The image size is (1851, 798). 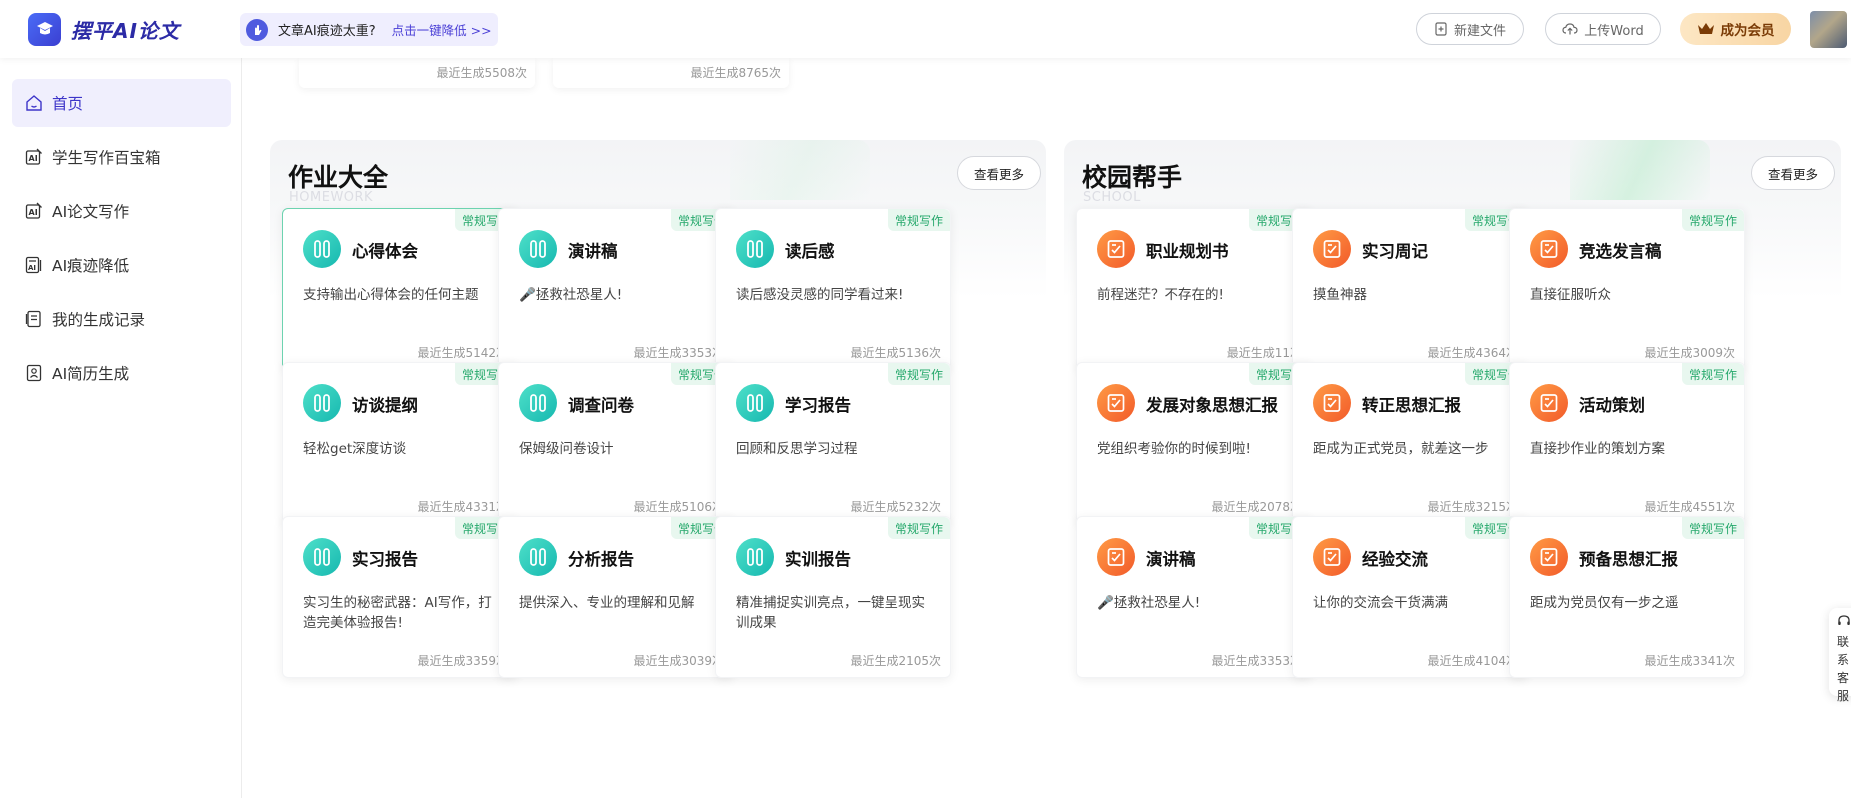 I want to click on sidebar-item-toolbox: AI 学生写作百宝箱, so click(x=121, y=157).